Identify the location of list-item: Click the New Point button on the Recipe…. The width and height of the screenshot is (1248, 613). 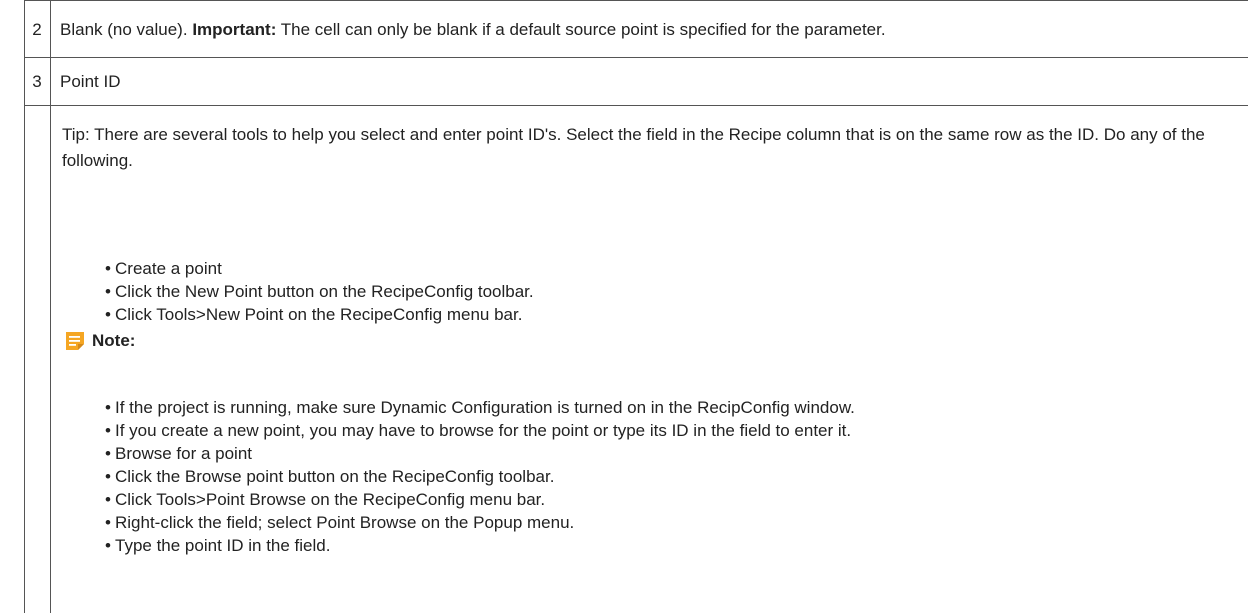
(319, 291).